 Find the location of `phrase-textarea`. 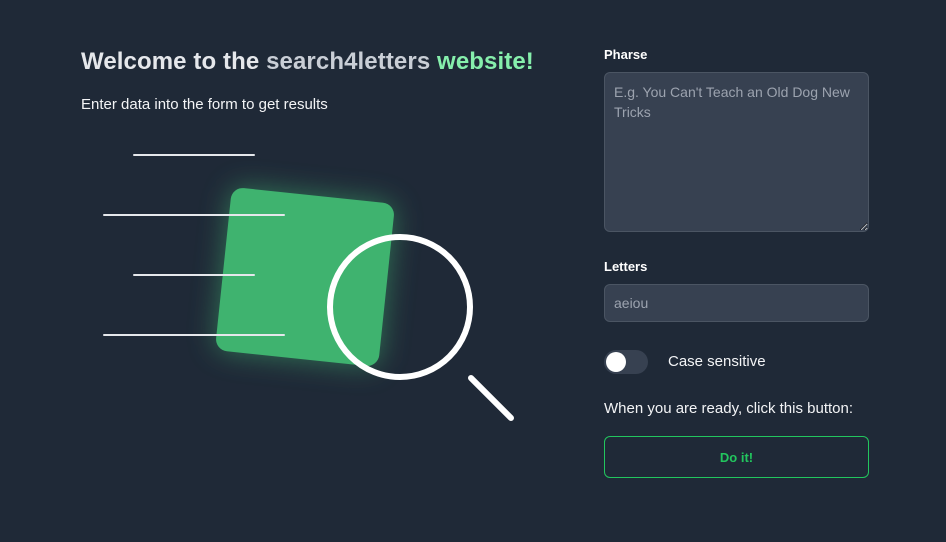

phrase-textarea is located at coordinates (736, 152).